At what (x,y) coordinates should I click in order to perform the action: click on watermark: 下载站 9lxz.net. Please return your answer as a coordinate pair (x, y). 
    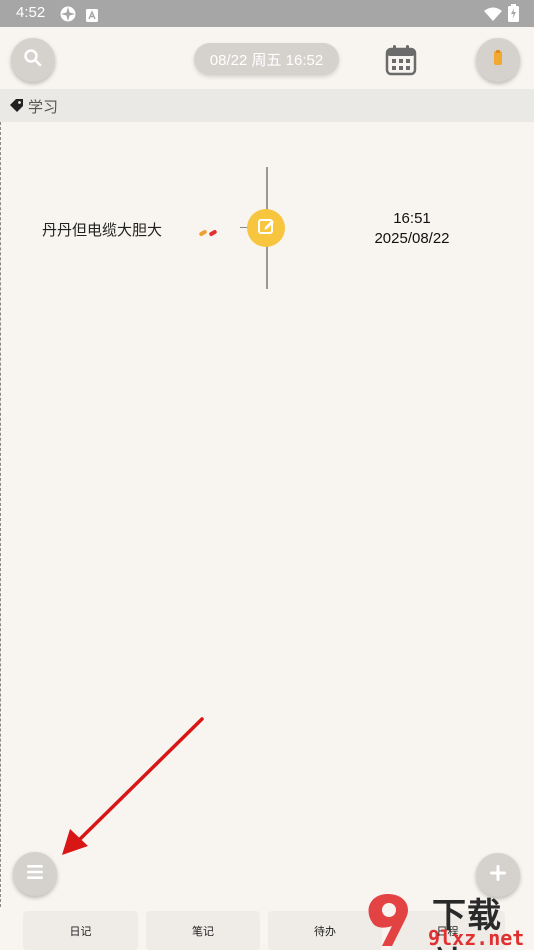
    Looking at the image, I should click on (448, 919).